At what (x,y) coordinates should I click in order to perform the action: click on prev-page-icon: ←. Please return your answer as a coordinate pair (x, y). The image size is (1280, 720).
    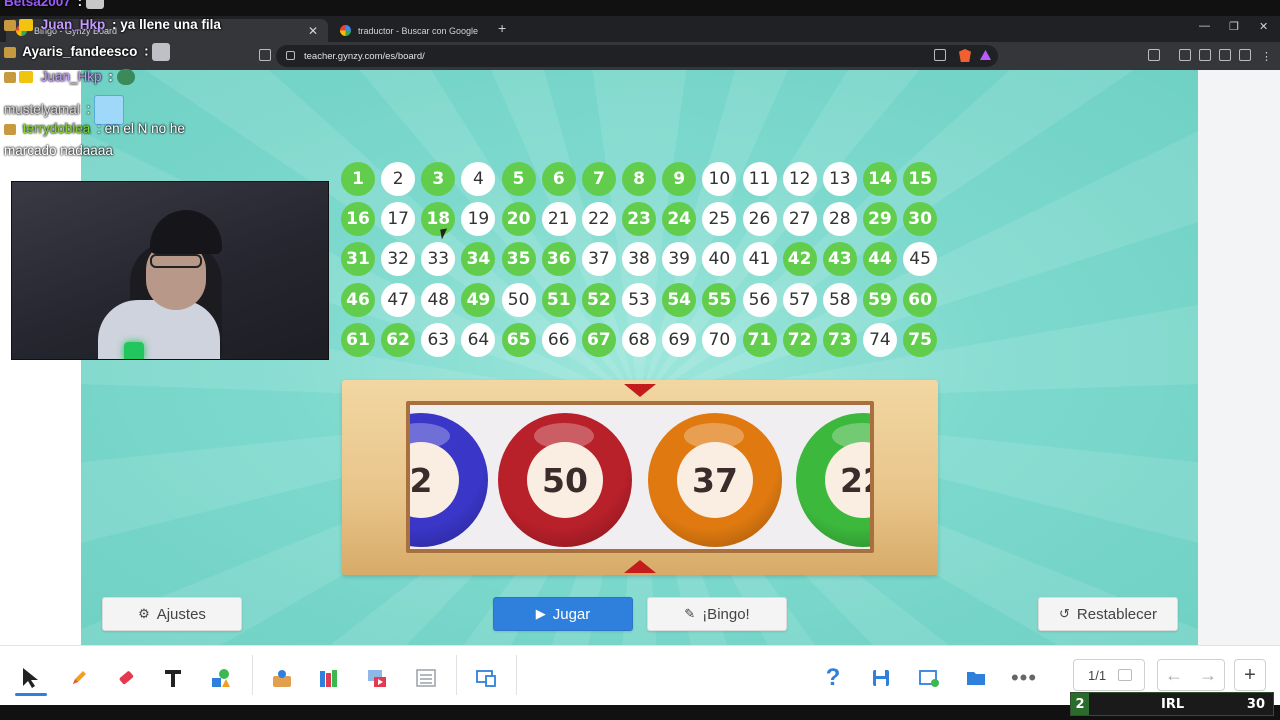
    Looking at the image, I should click on (1174, 675).